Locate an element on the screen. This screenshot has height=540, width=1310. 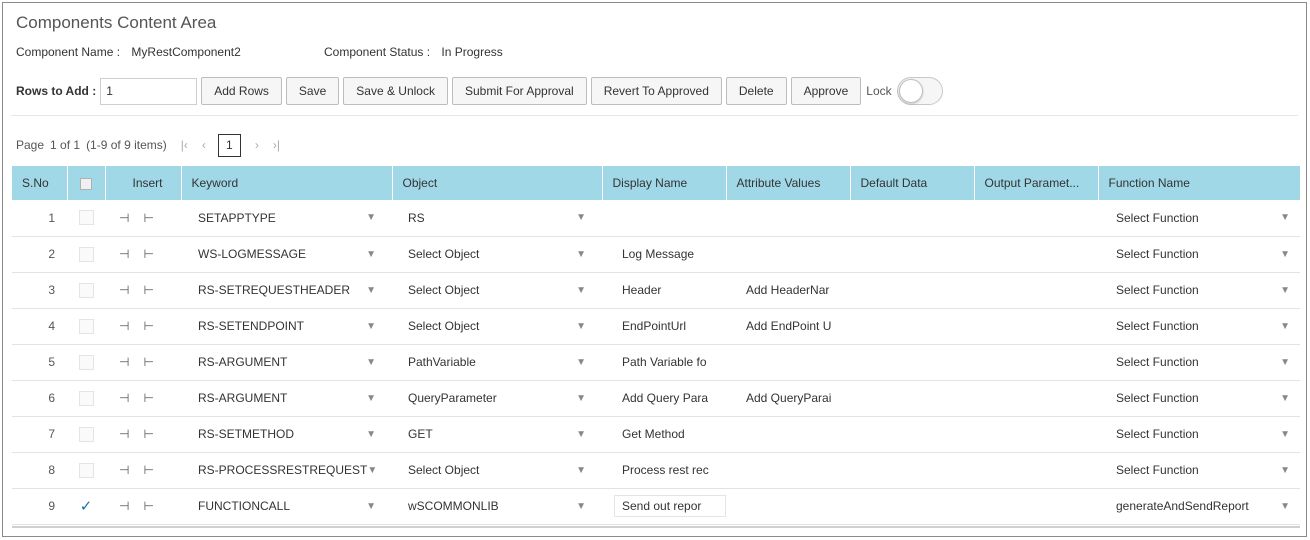
keyword-cell: RS-SETMETHOD ▼ is located at coordinates (286, 434).